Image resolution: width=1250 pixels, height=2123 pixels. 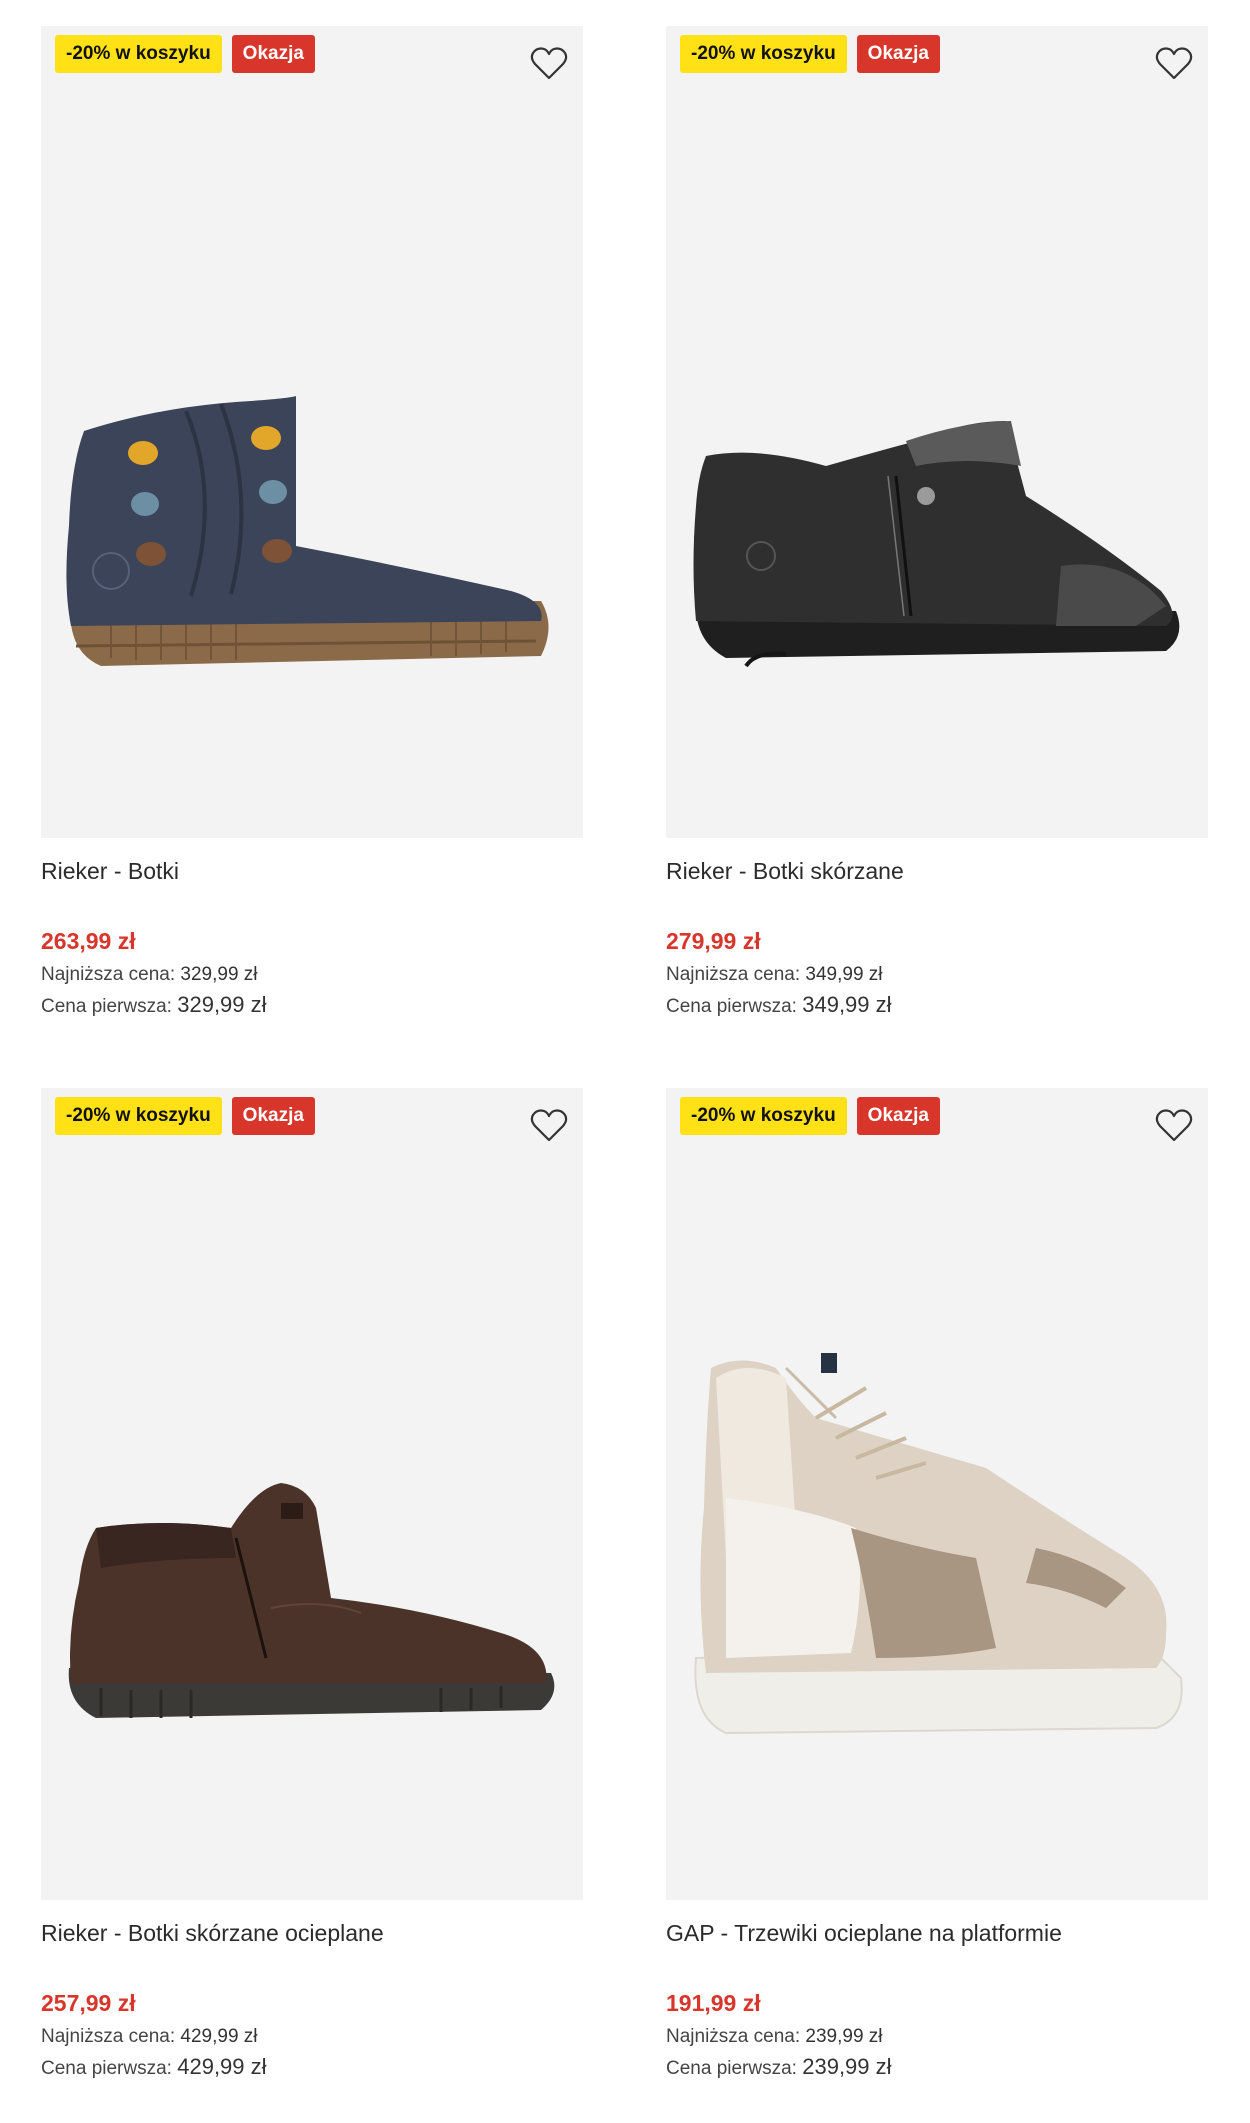 I want to click on lowest-price-value: 239,99 zł, so click(x=844, y=2036).